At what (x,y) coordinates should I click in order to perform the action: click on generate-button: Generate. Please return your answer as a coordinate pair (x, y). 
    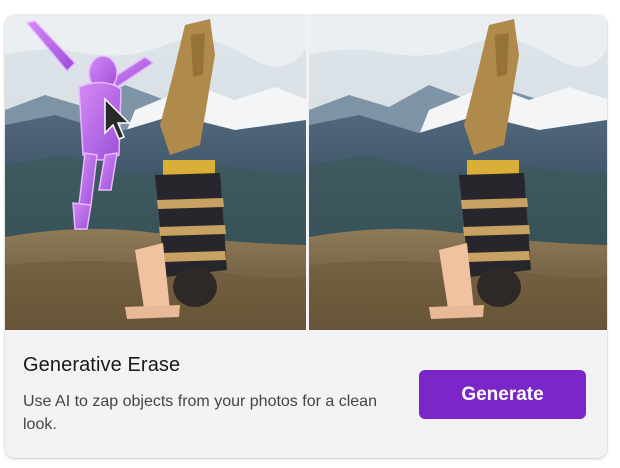
    Looking at the image, I should click on (502, 394).